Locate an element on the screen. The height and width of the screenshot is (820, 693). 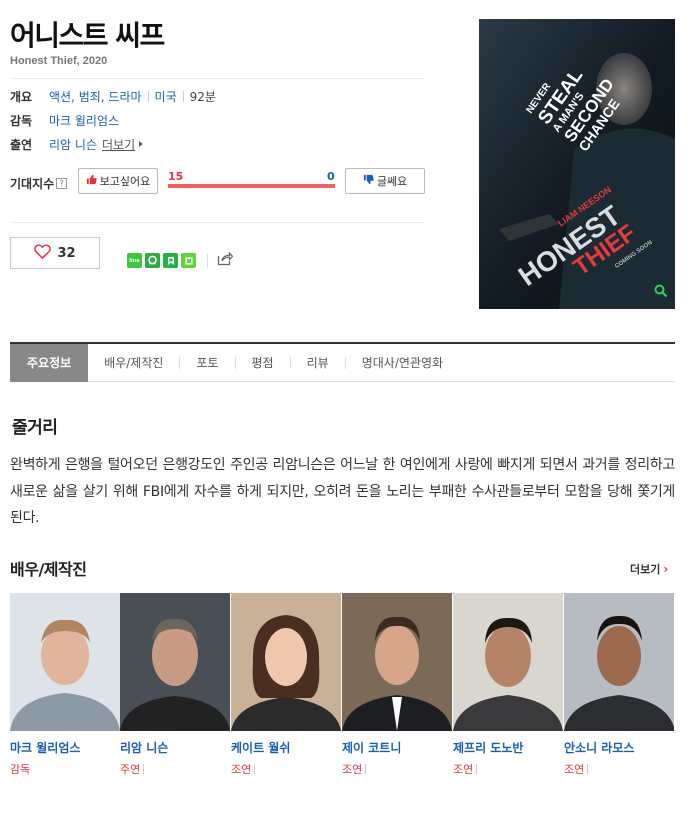
director-label: 감독 is located at coordinates (21, 120).